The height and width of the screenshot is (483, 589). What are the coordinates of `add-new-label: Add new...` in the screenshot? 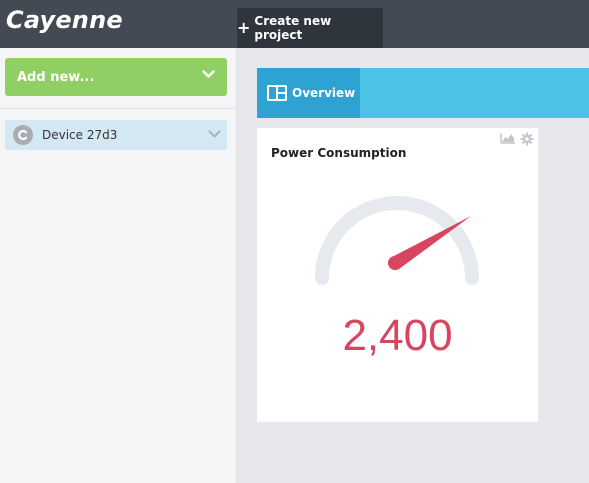 It's located at (56, 77).